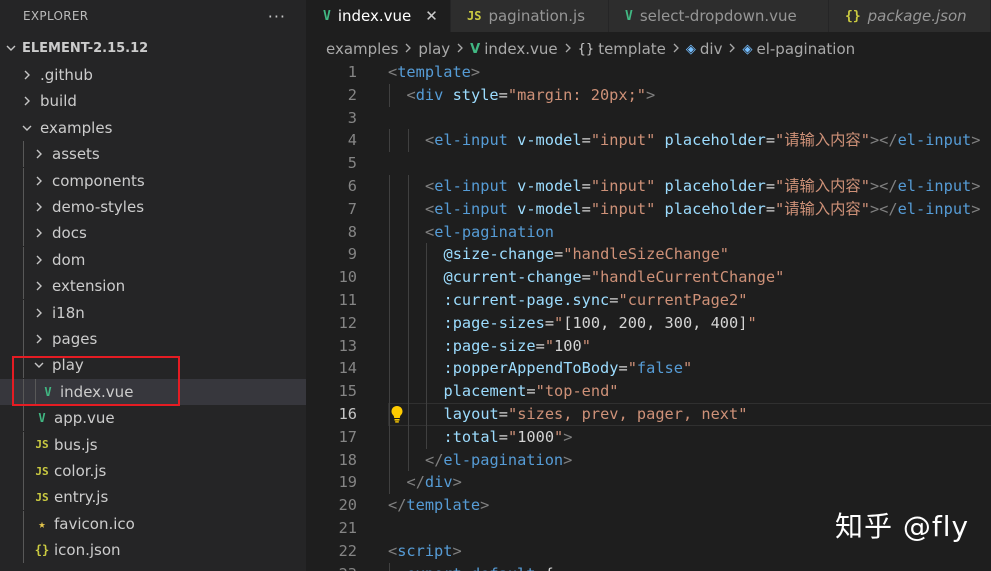 This screenshot has height=571, width=991. Describe the element at coordinates (649, 566) in the screenshot. I see `code-line: 23 export default {` at that location.